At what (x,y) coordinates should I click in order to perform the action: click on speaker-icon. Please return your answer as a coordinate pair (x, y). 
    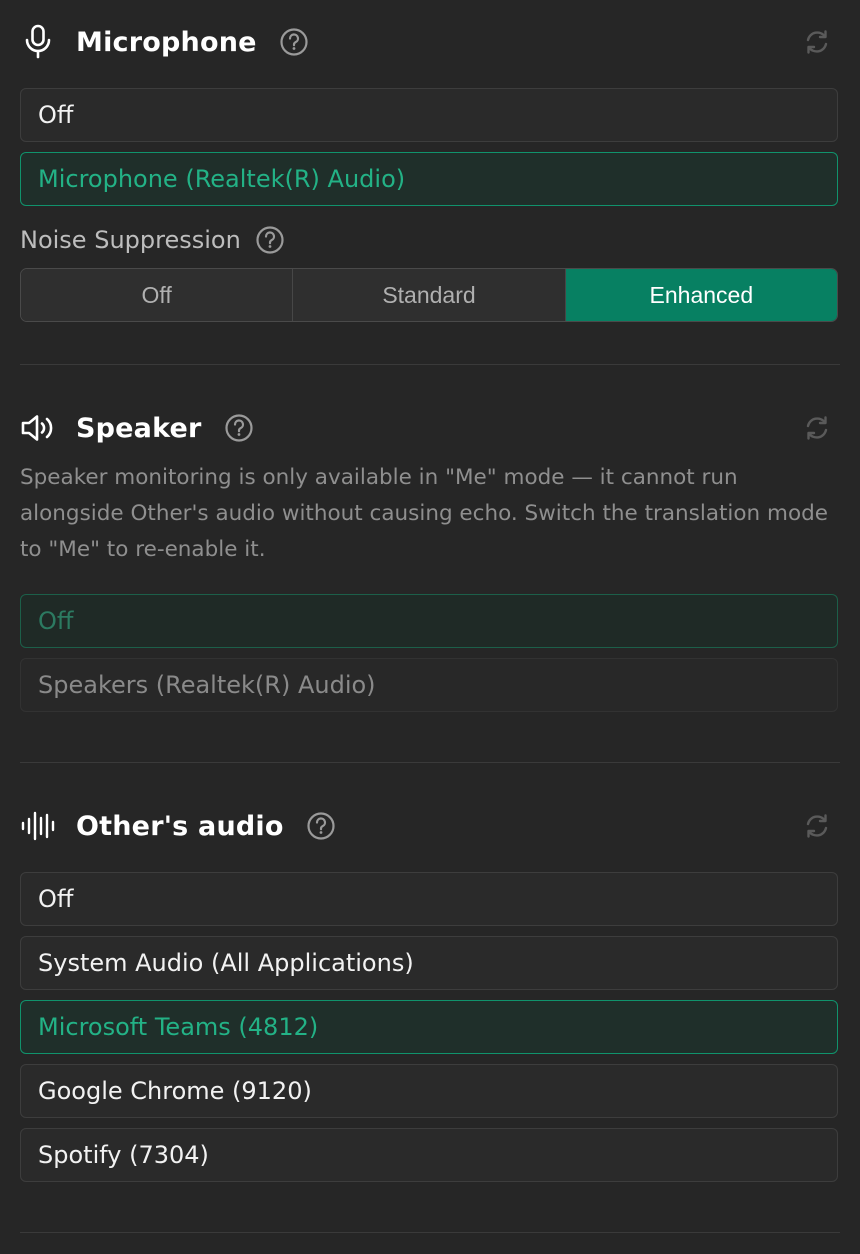
    Looking at the image, I should click on (38, 428).